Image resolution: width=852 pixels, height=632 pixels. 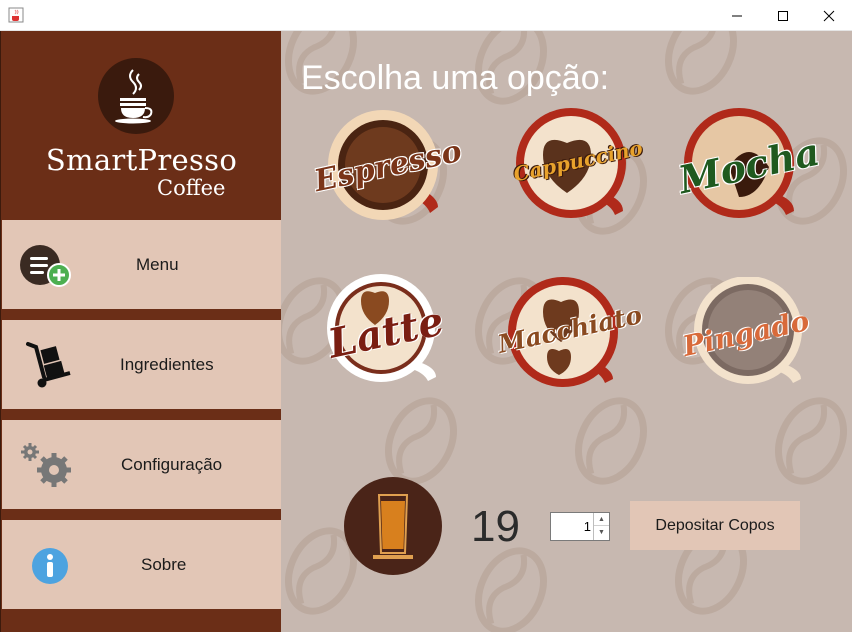 I want to click on menu-add-icon, so click(x=45, y=266).